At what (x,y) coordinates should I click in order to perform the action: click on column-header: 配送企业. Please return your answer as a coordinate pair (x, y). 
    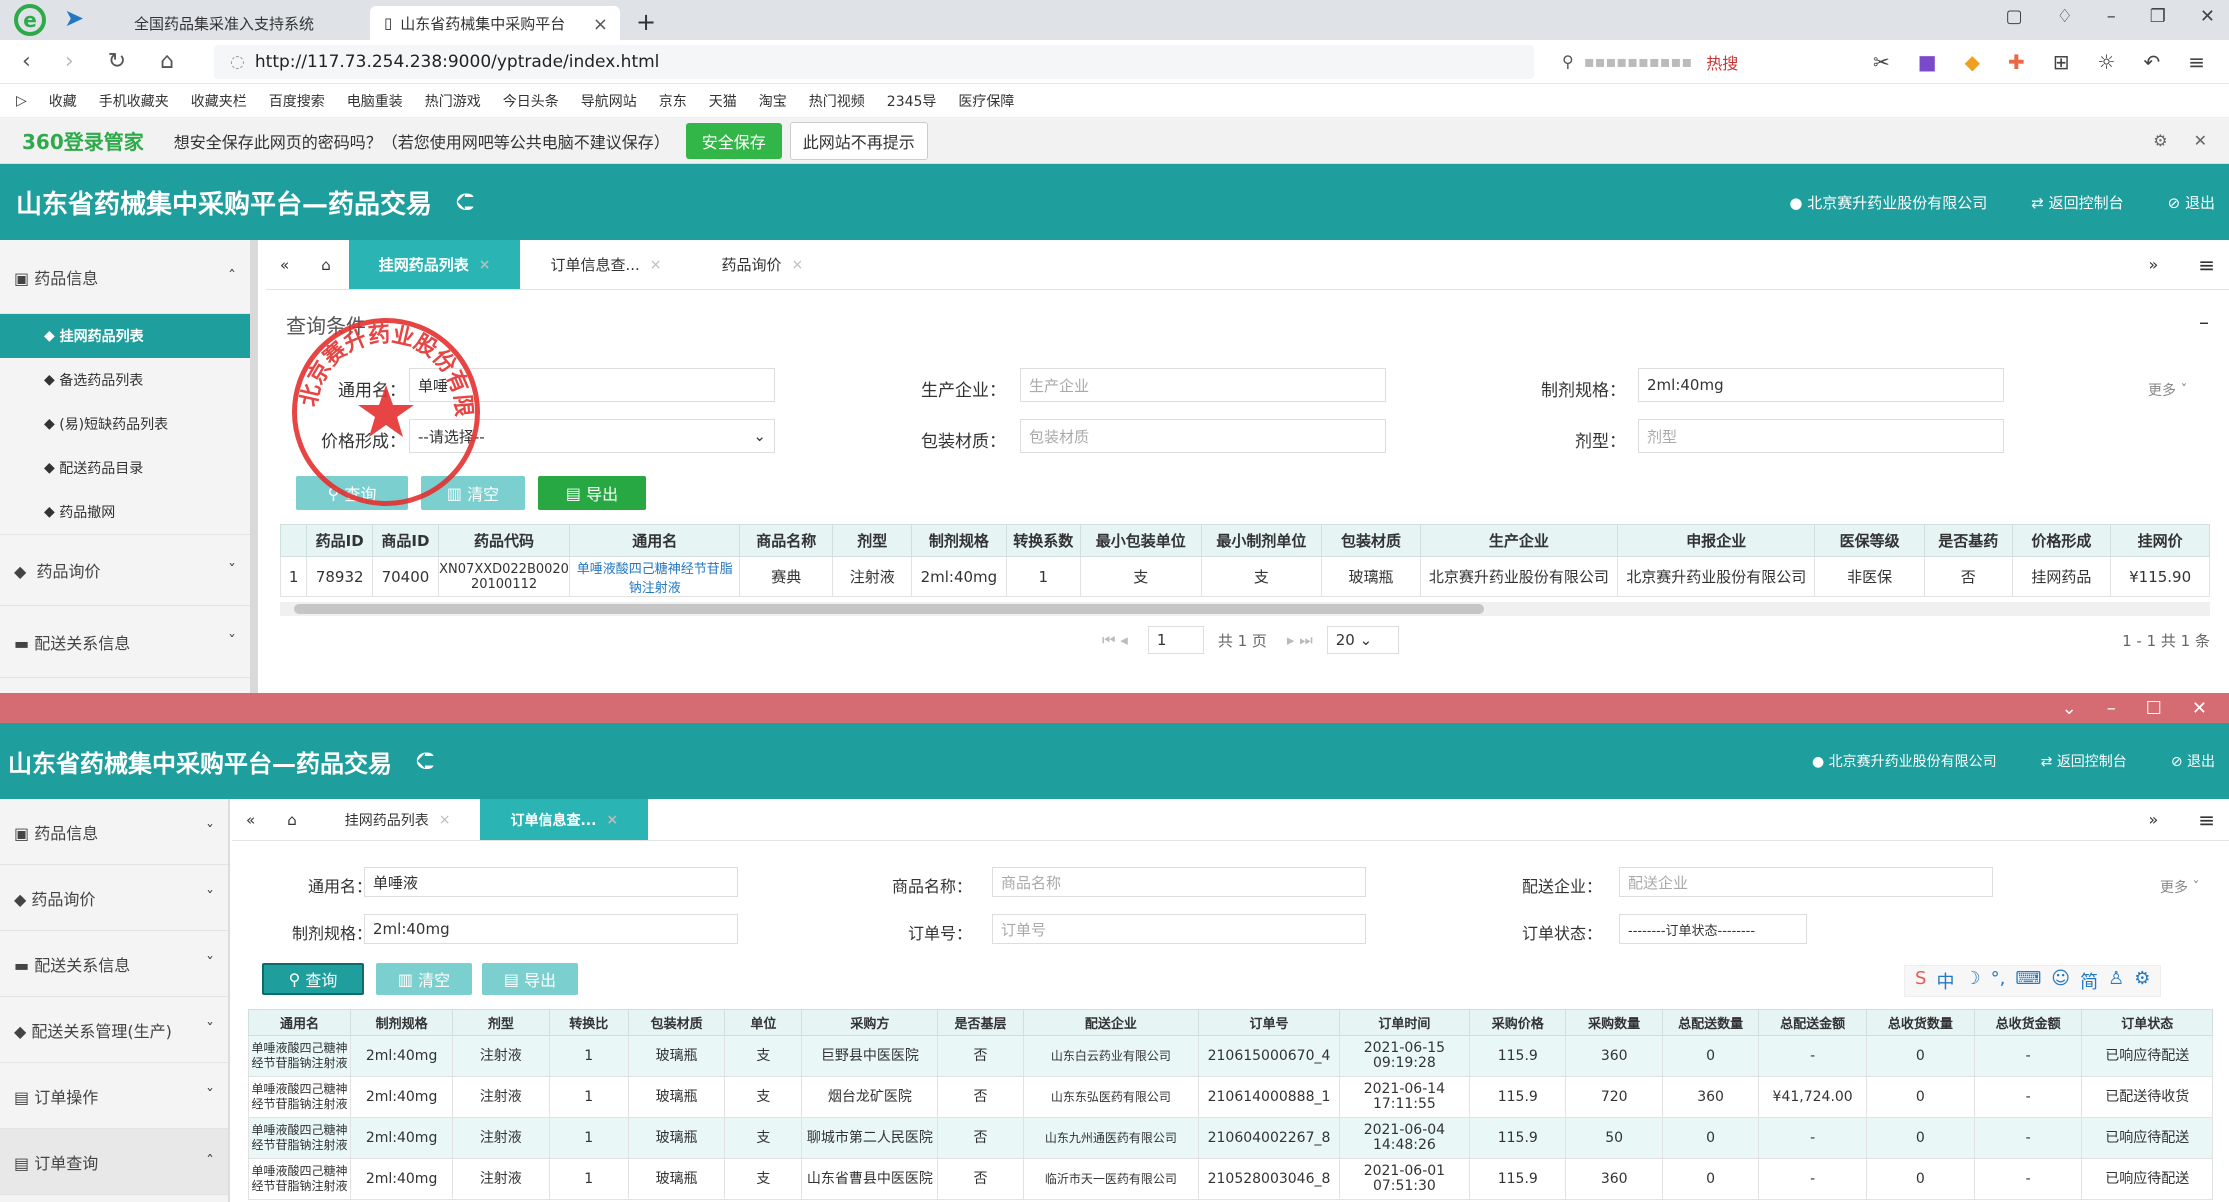
    Looking at the image, I should click on (1111, 1022).